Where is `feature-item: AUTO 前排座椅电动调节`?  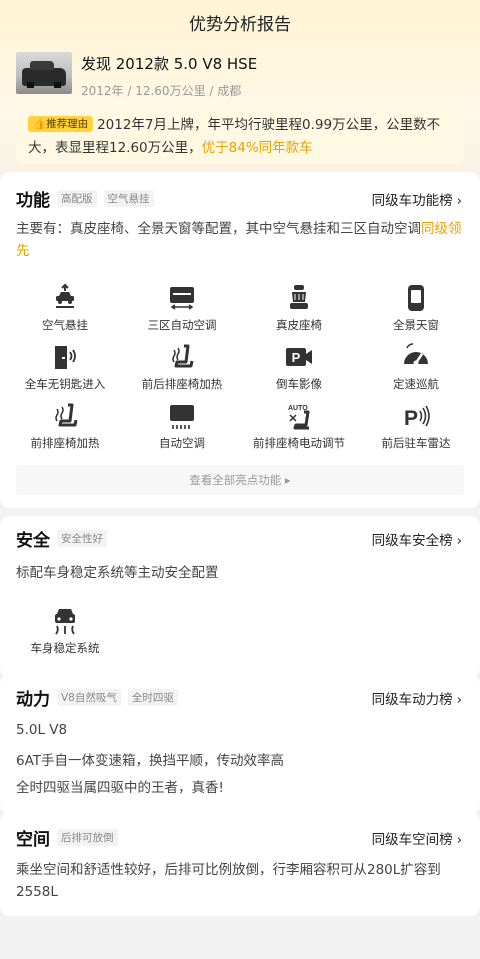
feature-item: AUTO 前排座椅电动调节 is located at coordinates (299, 426).